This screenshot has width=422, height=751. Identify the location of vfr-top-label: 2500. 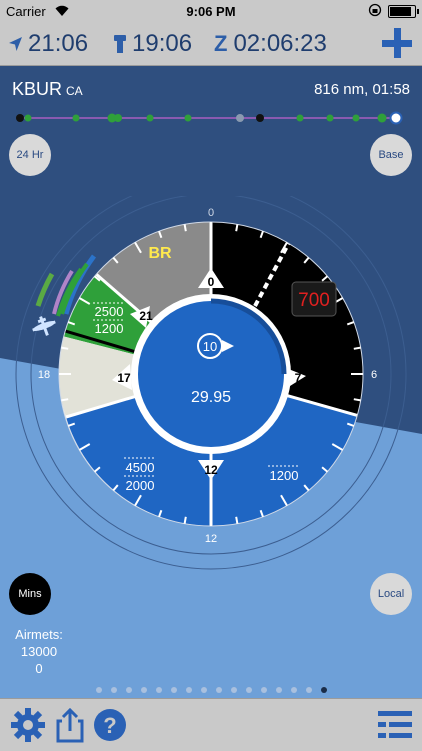
(109, 311).